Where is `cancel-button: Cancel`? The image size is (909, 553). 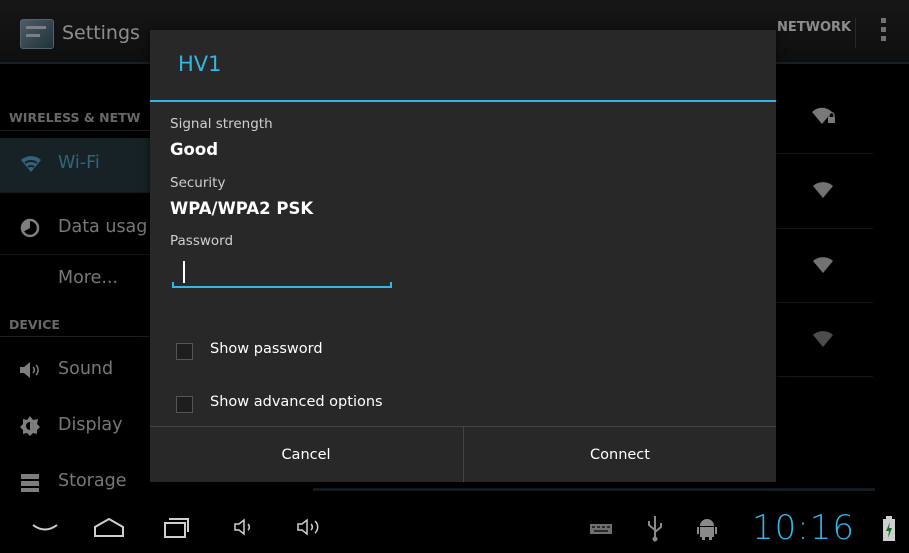
cancel-button: Cancel is located at coordinates (306, 454).